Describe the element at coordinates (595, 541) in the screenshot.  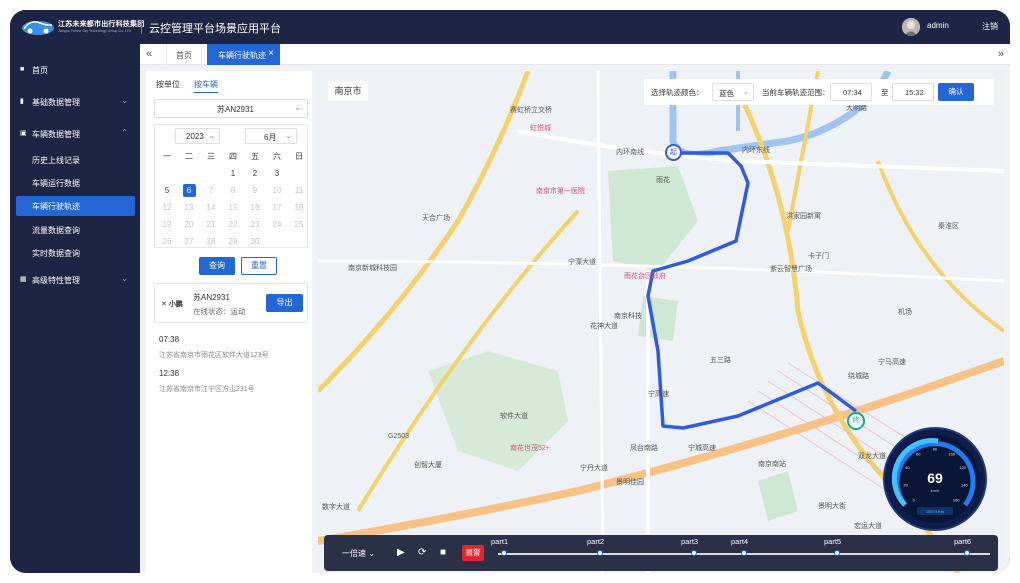
I see `part-label: part2` at that location.